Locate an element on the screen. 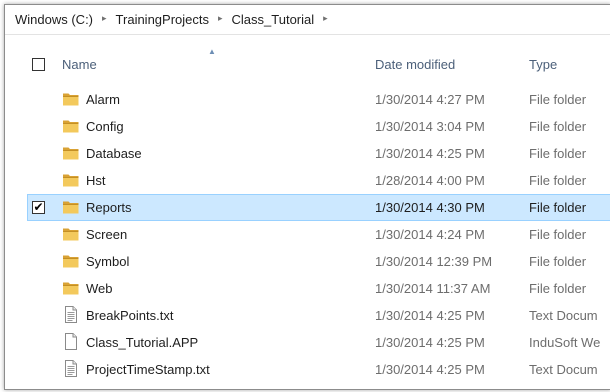 Image resolution: width=610 pixels, height=392 pixels. select-all-checkbox is located at coordinates (38, 64).